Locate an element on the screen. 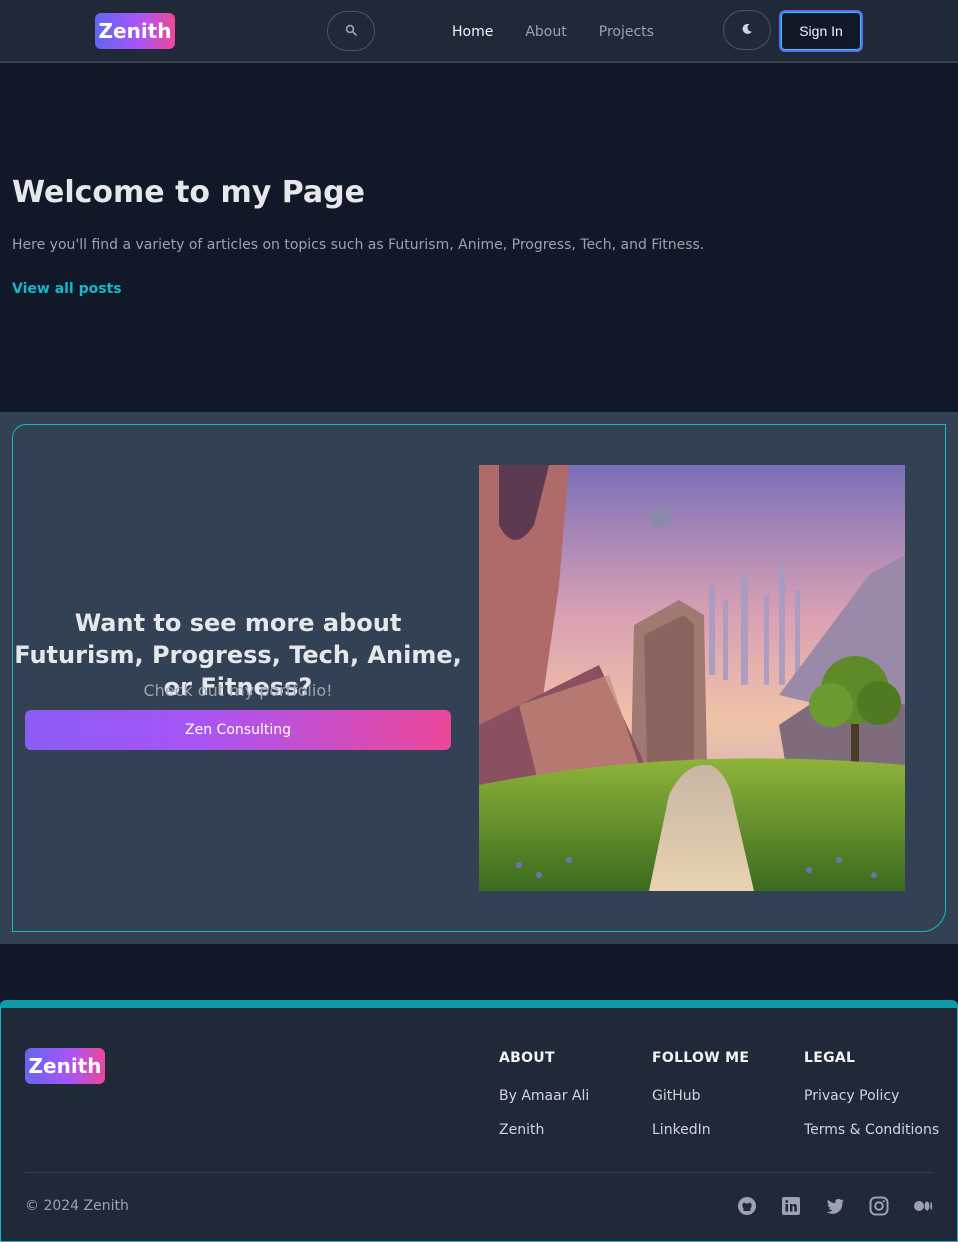  nav-link-projects: Projects is located at coordinates (626, 32).